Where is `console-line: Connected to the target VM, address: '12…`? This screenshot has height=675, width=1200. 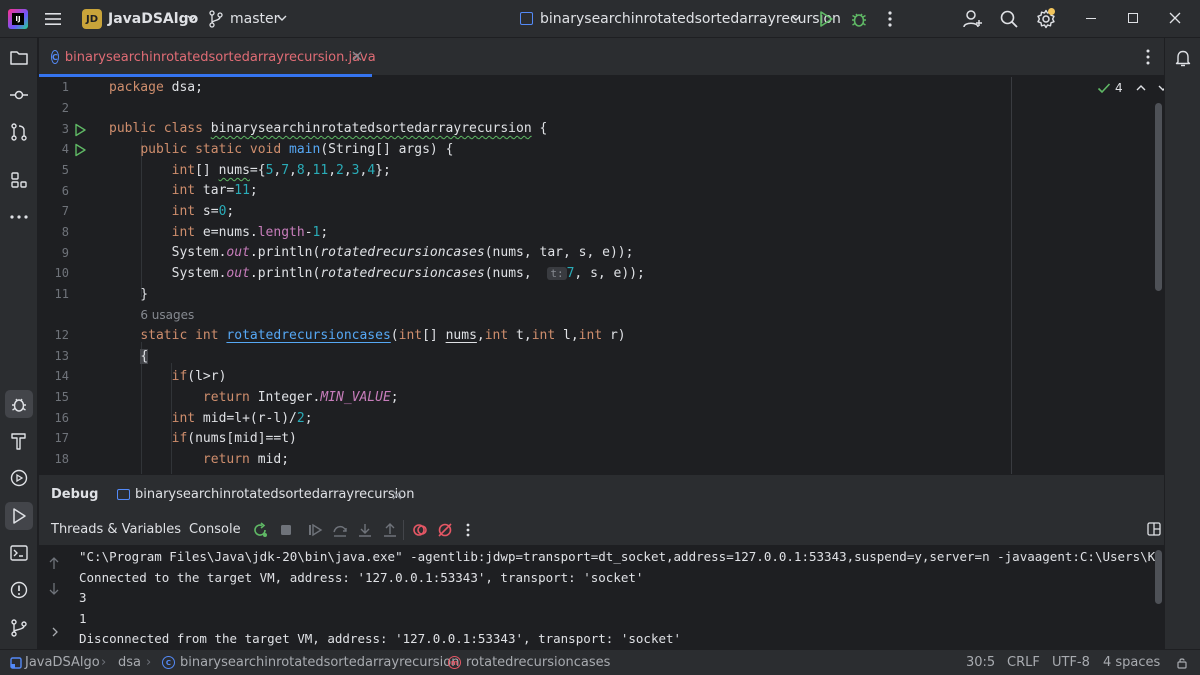
console-line: Connected to the target VM, address: '12… is located at coordinates (361, 577).